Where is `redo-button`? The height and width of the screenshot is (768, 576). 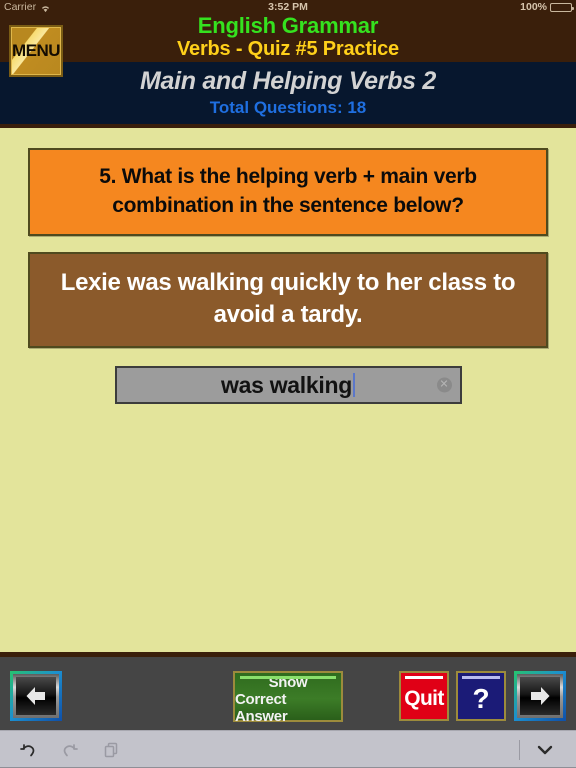 redo-button is located at coordinates (70, 750).